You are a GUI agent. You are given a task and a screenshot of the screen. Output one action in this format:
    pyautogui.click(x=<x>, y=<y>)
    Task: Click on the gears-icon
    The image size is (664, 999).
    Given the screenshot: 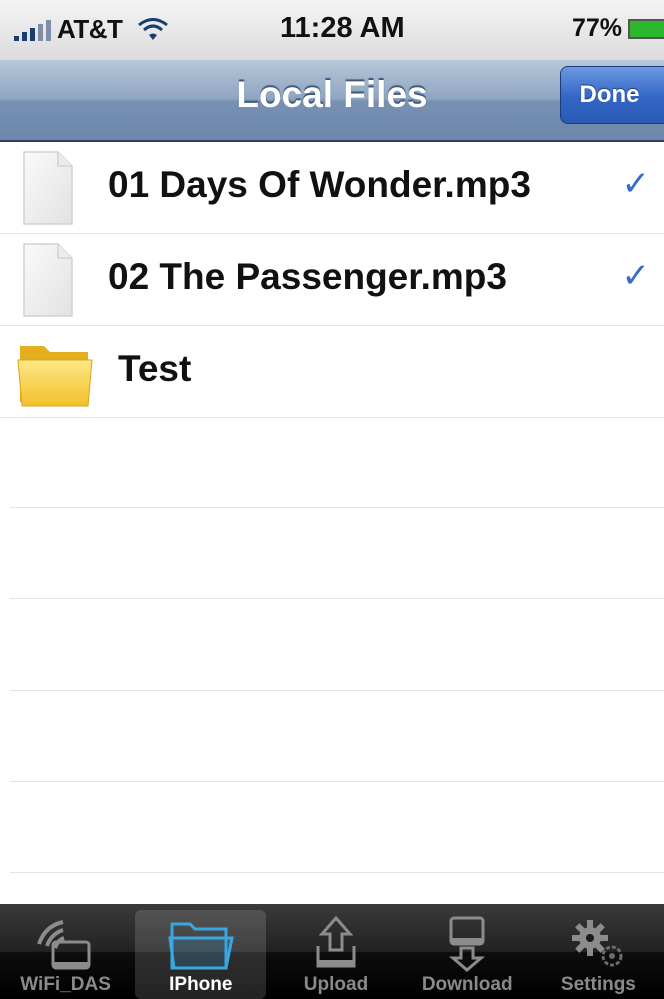 What is the action you would take?
    pyautogui.click(x=597, y=943)
    